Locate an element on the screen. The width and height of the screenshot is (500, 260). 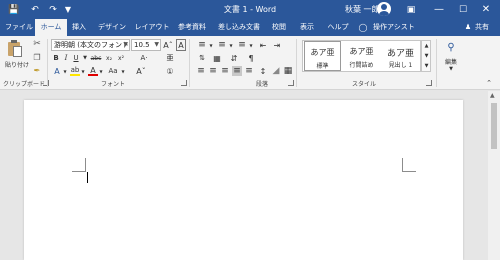
styles-group-label: スタイル is located at coordinates (364, 84).